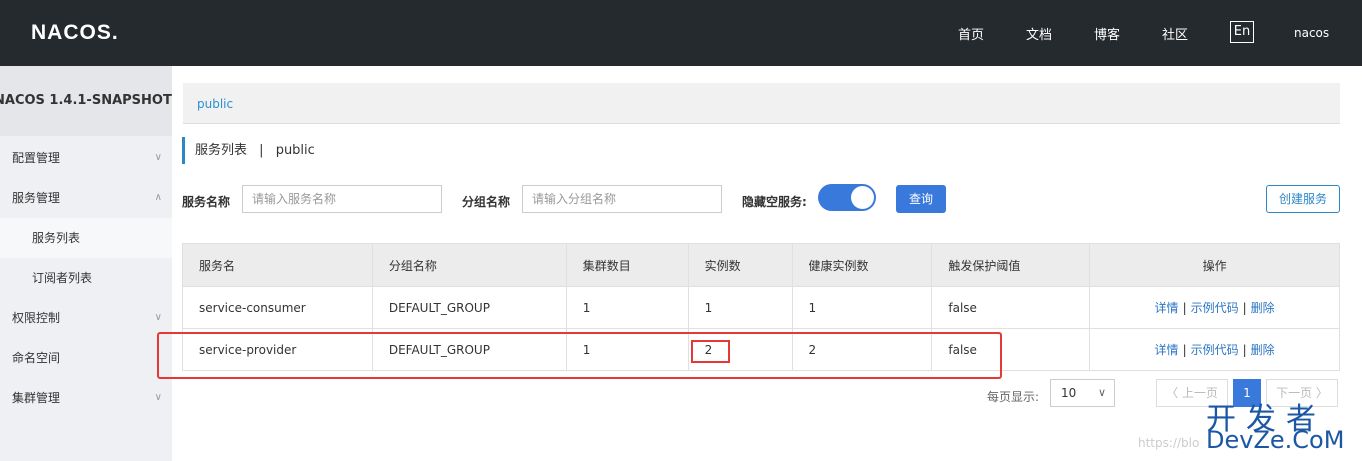  I want to click on column-header: 服务名, so click(277, 265).